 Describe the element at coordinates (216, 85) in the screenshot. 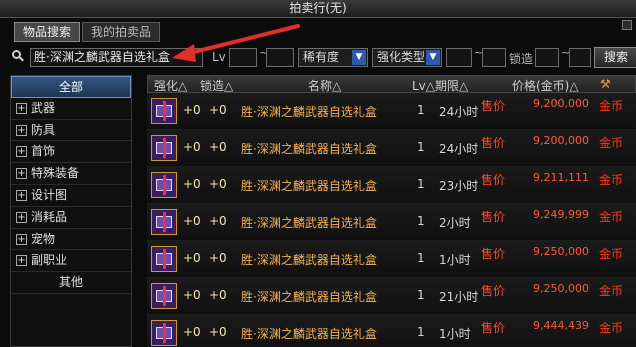

I see `header-lock: 锁造△` at that location.